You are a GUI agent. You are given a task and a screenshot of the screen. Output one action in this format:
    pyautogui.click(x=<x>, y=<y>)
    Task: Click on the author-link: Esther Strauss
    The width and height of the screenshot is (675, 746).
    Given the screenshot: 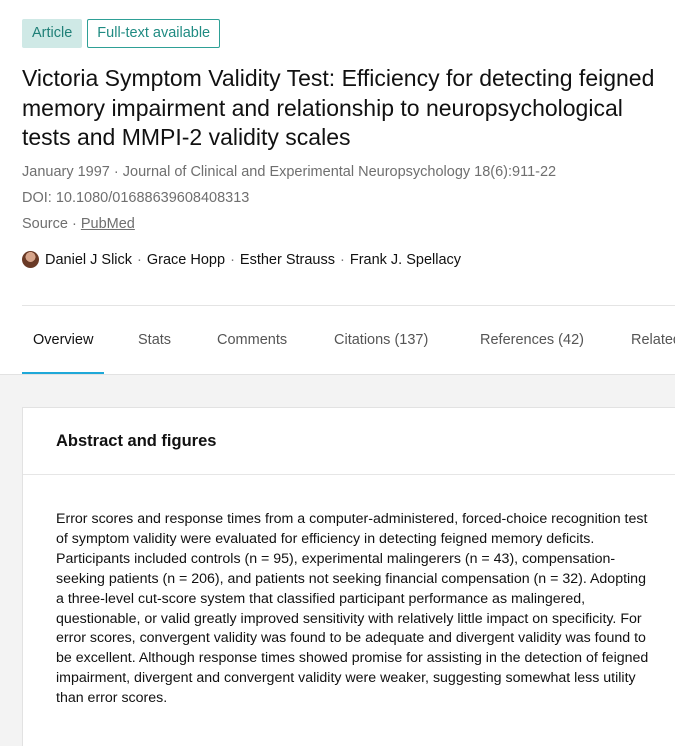 What is the action you would take?
    pyautogui.click(x=287, y=260)
    